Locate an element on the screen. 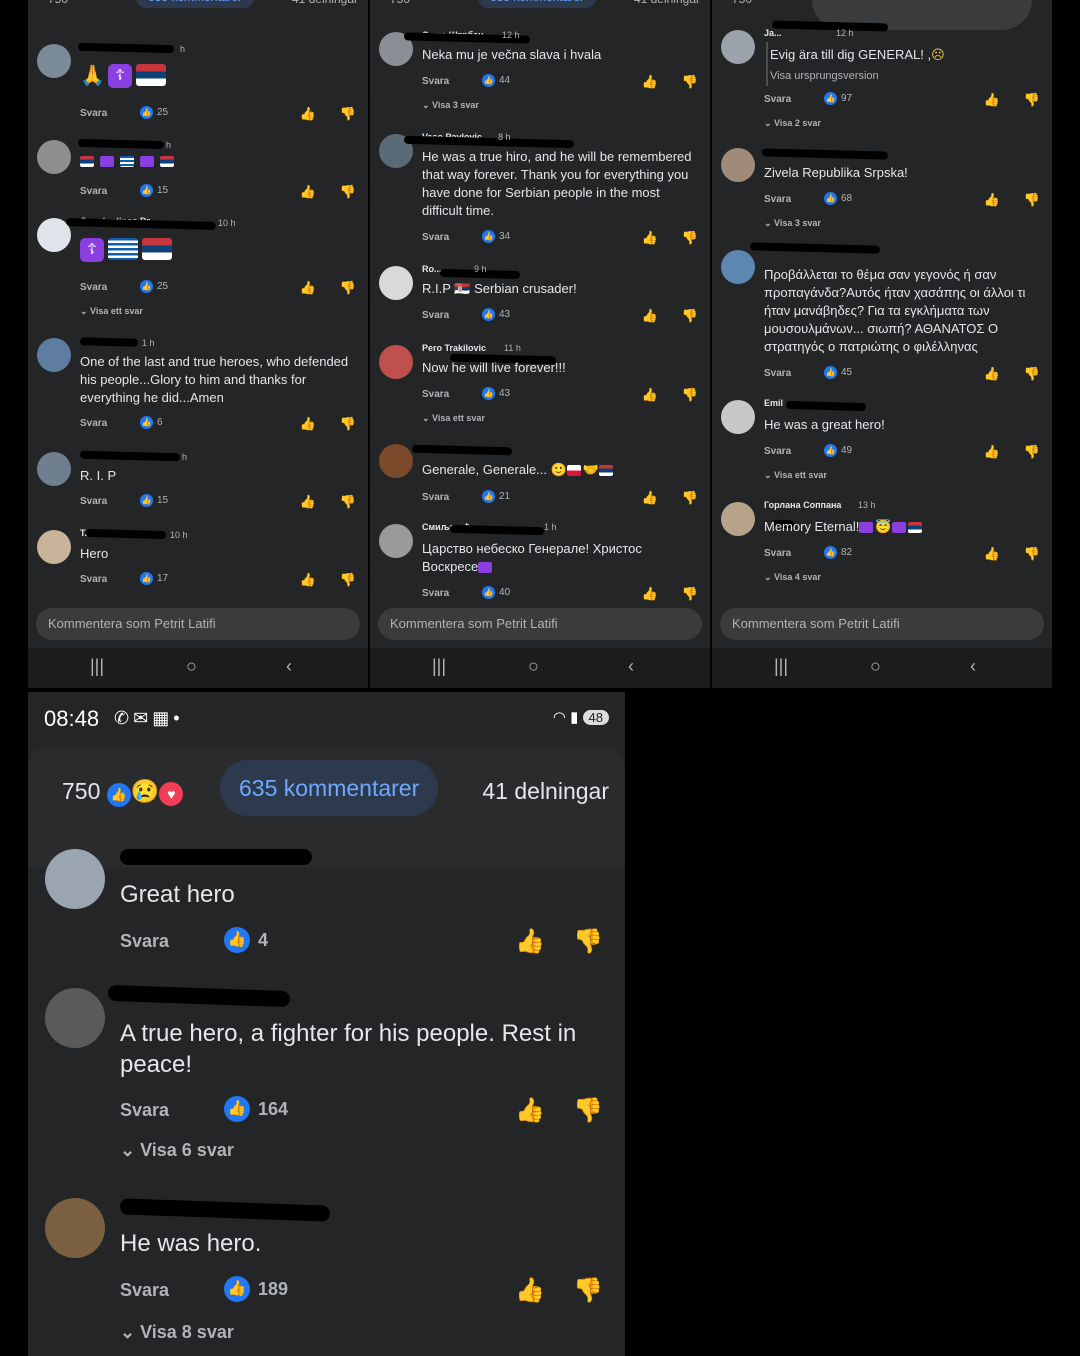 The image size is (1080, 1356). comment-author: Emil is located at coordinates (773, 403).